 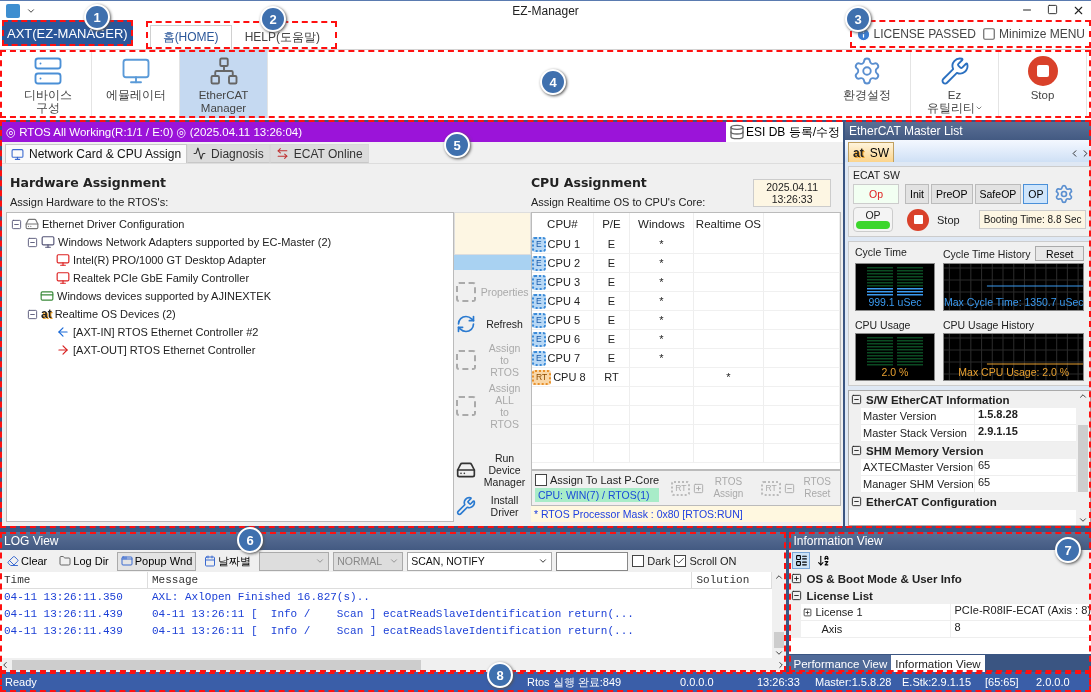 I want to click on op-indicator: OP, so click(x=873, y=219).